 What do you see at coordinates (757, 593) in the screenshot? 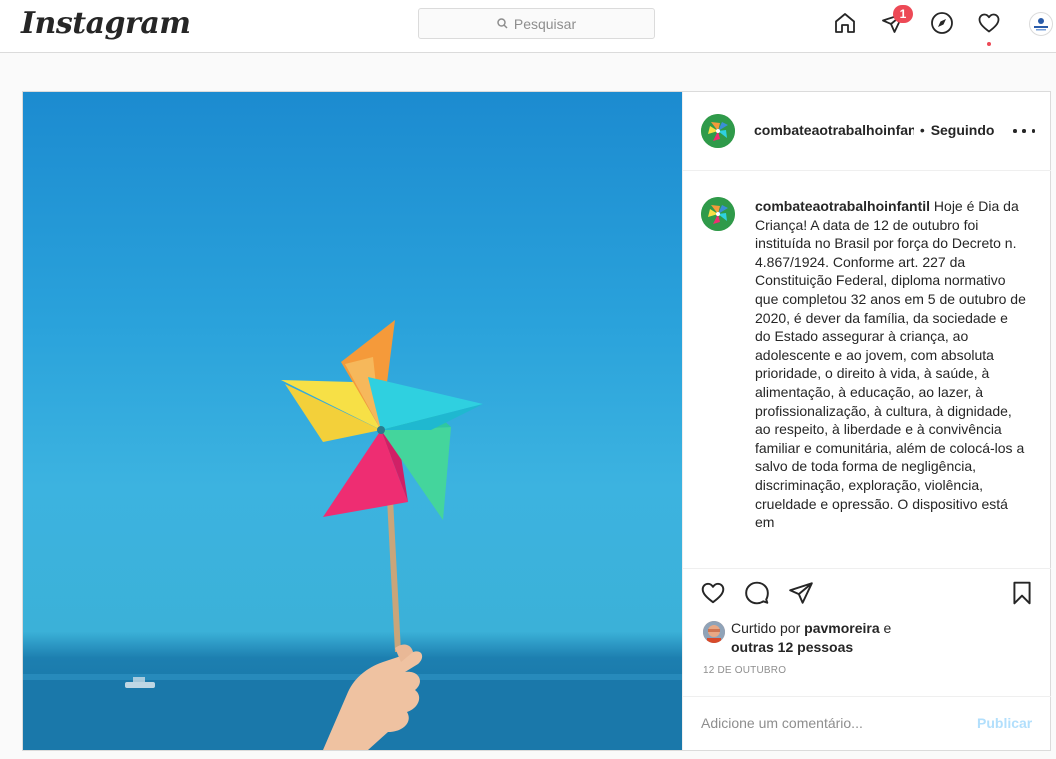
I see `comment-icon` at bounding box center [757, 593].